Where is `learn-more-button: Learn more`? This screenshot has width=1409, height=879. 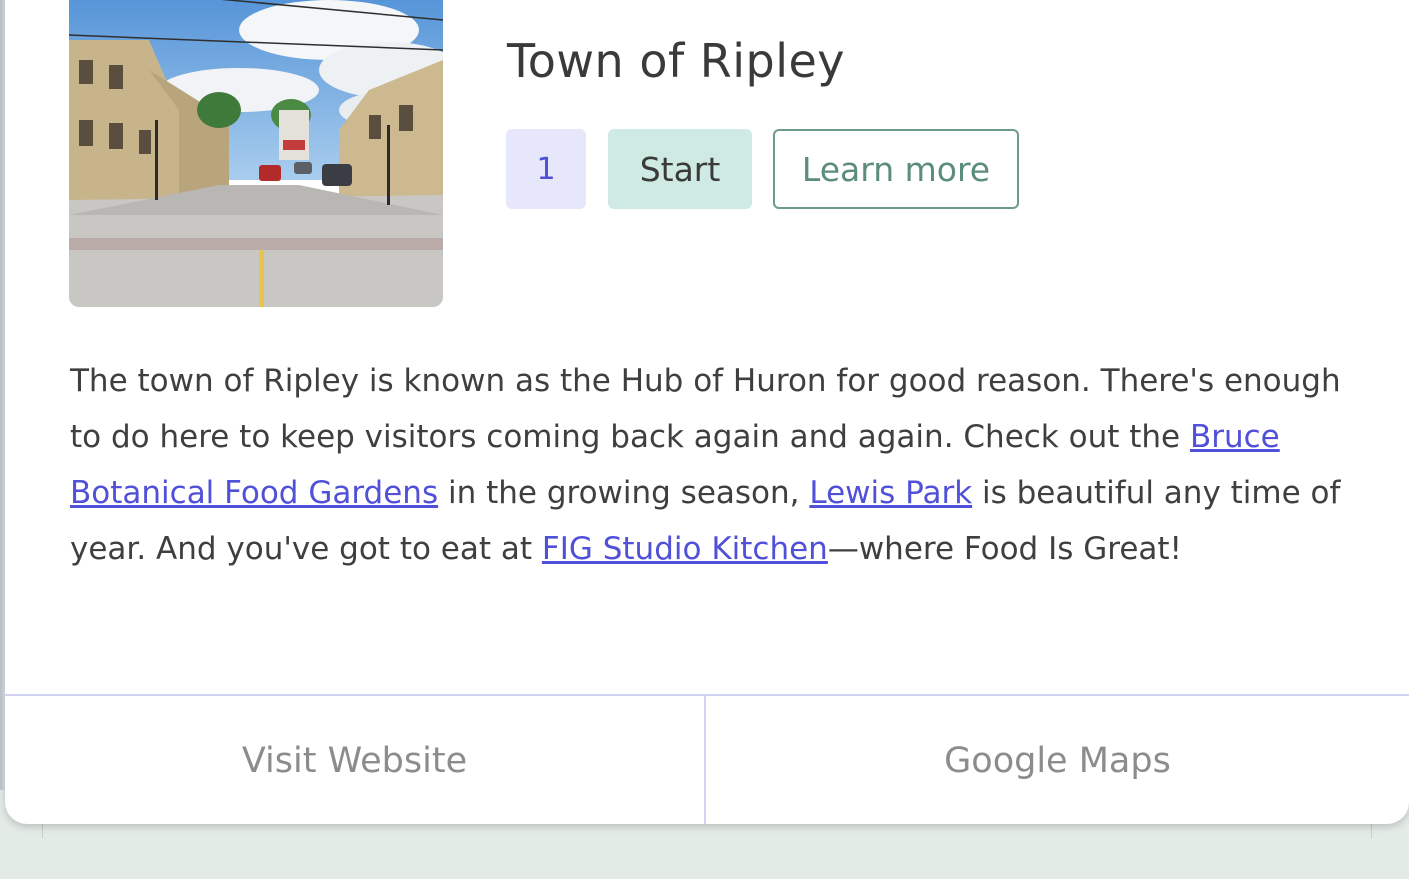
learn-more-button: Learn more is located at coordinates (896, 169).